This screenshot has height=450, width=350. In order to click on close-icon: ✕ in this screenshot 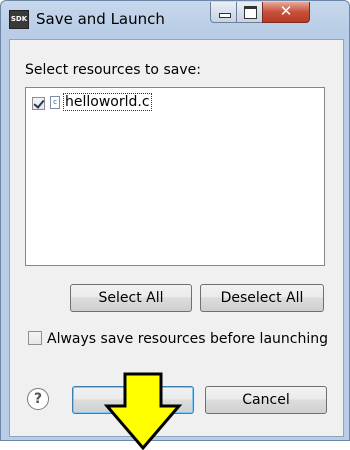, I will do `click(286, 11)`.